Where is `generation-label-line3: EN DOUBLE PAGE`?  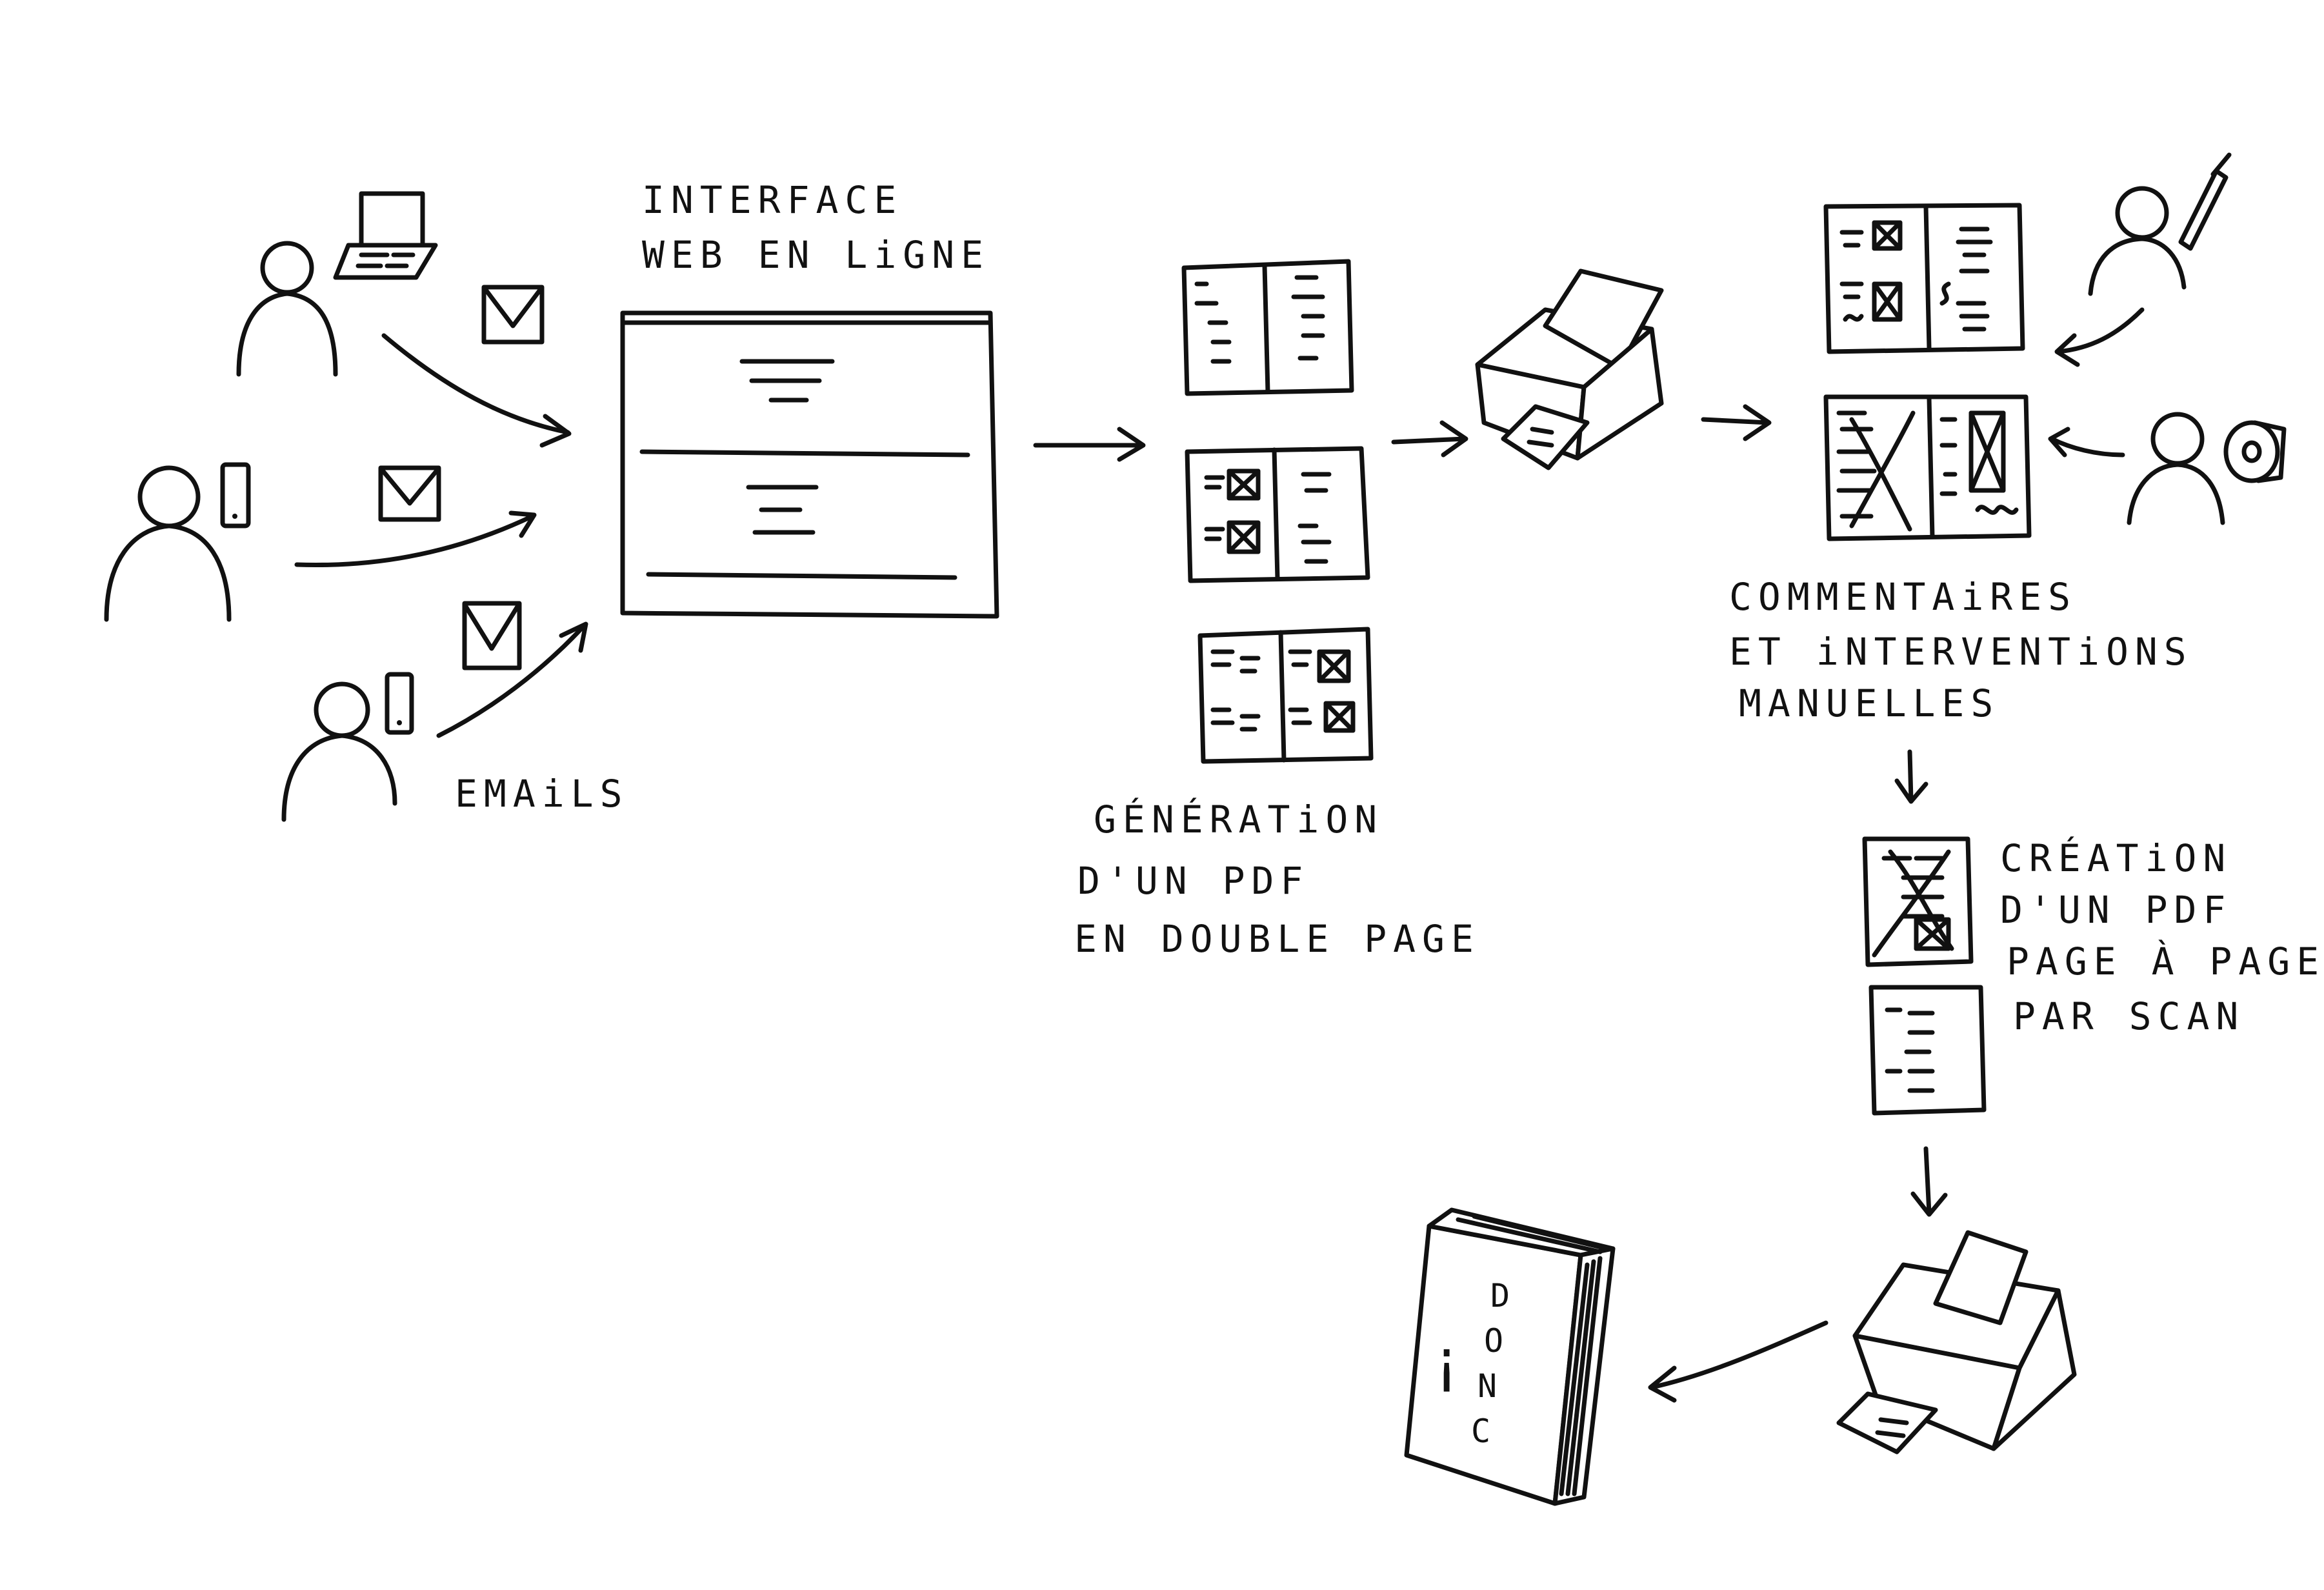 generation-label-line3: EN DOUBLE PAGE is located at coordinates (1277, 939).